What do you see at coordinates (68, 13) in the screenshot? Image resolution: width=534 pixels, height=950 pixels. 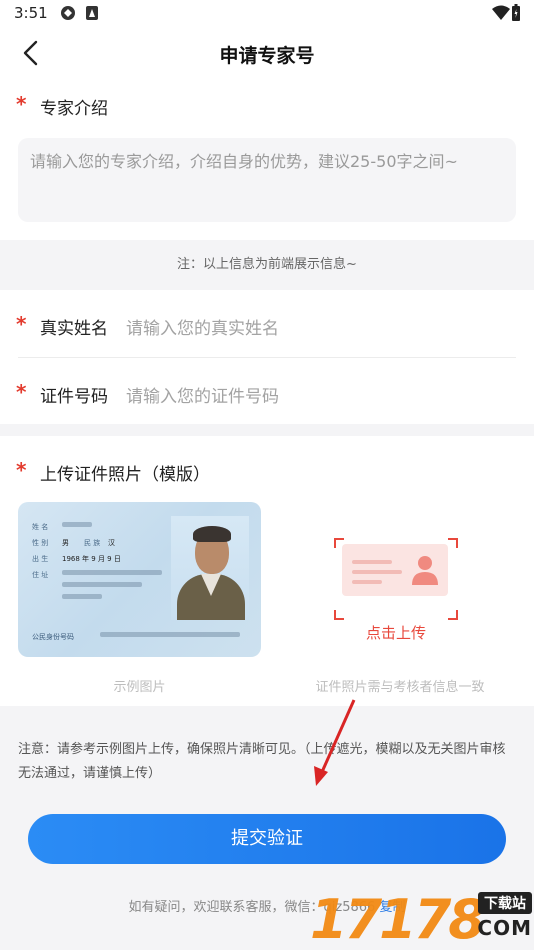 I see `sync-icon` at bounding box center [68, 13].